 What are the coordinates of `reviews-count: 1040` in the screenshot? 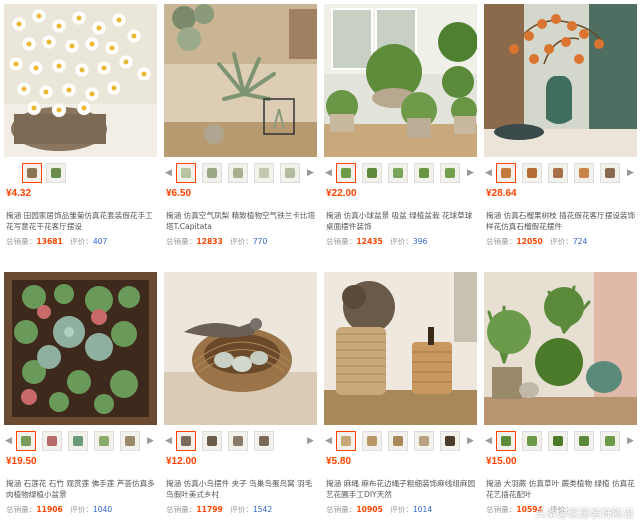 It's located at (102, 509).